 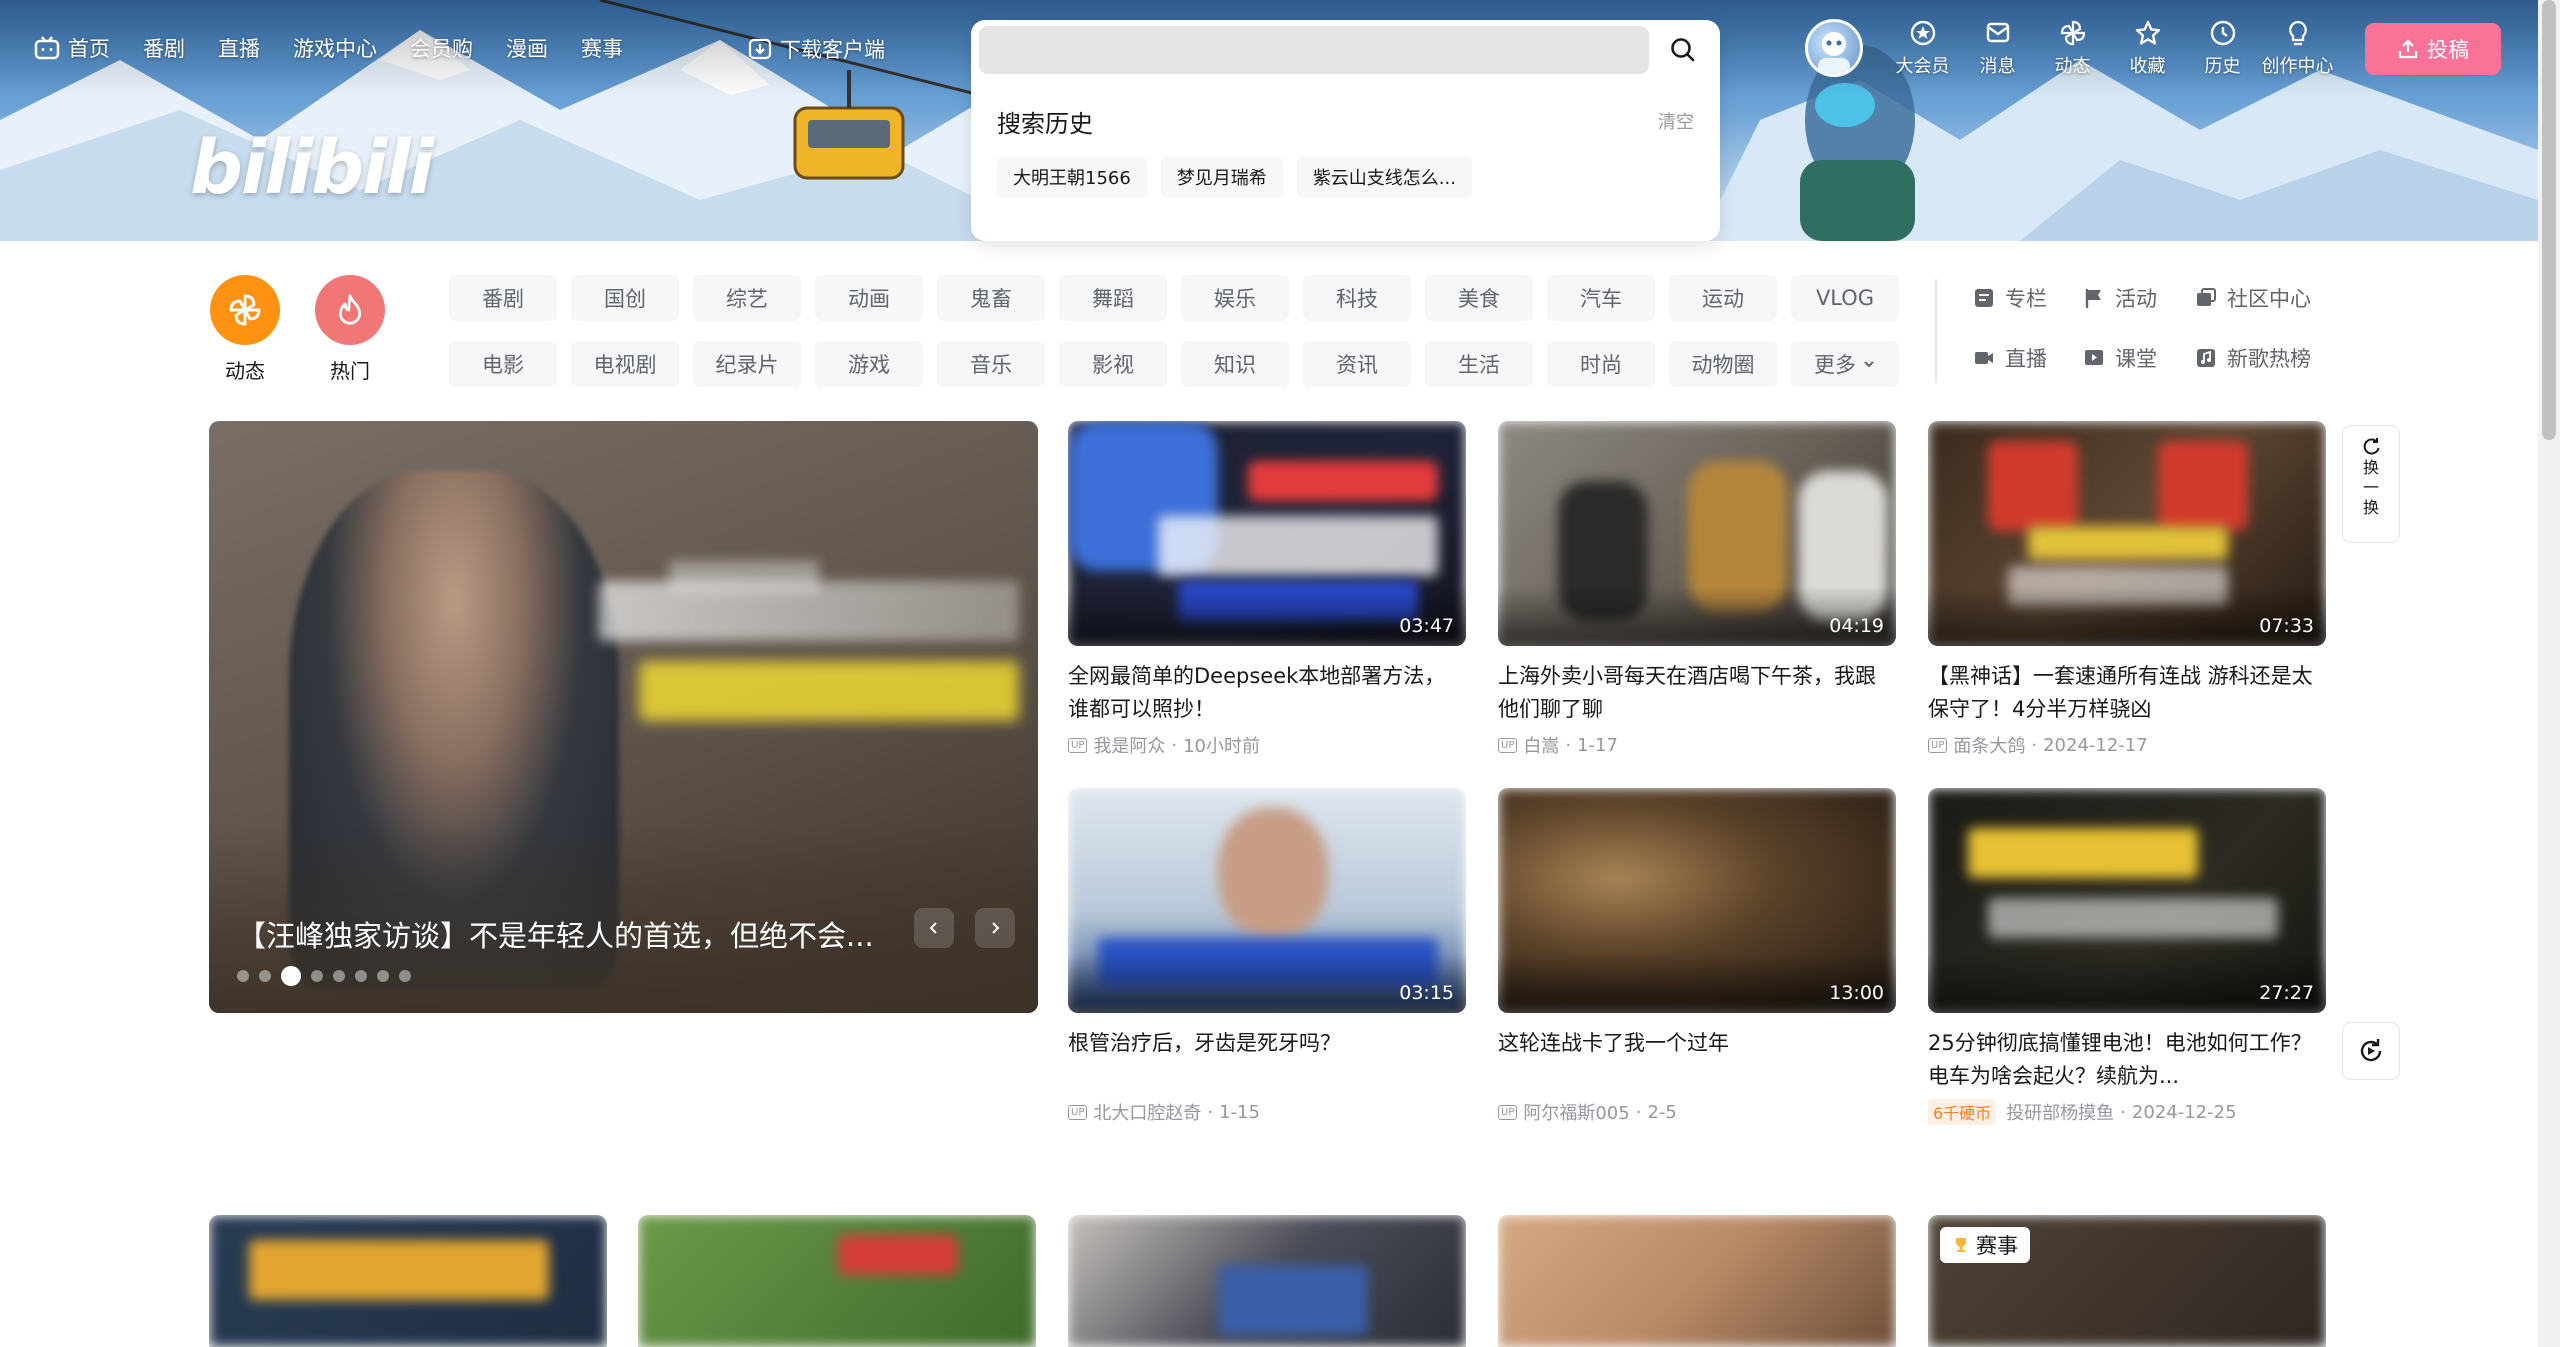 What do you see at coordinates (503, 298) in the screenshot?
I see `channel-item: 番剧` at bounding box center [503, 298].